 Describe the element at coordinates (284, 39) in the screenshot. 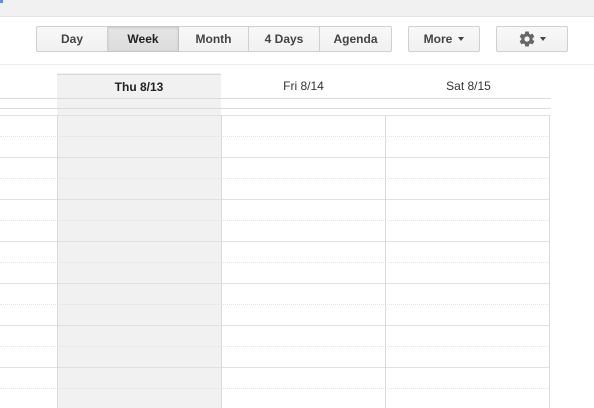

I see `view-4days-button: 4 Days` at that location.